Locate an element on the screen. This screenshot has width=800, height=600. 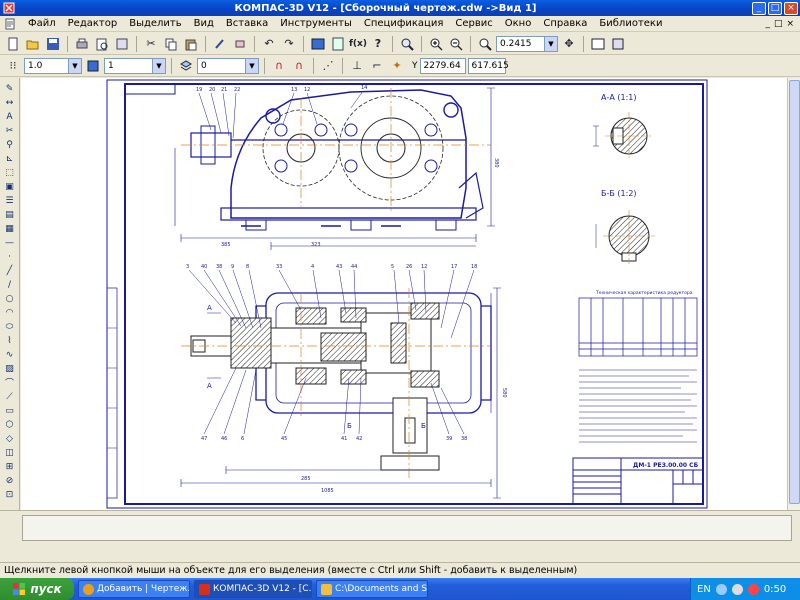
vertical-scrollbar is located at coordinates (793, 294).